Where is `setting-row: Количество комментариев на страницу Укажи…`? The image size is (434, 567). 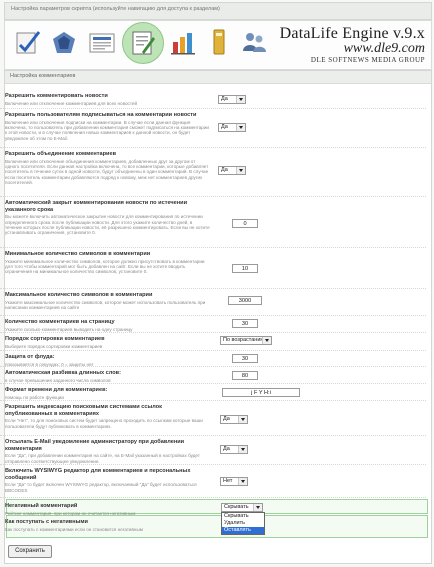
setting-row: Количество комментариев на страницу Укажи… is located at coordinates (213, 324).